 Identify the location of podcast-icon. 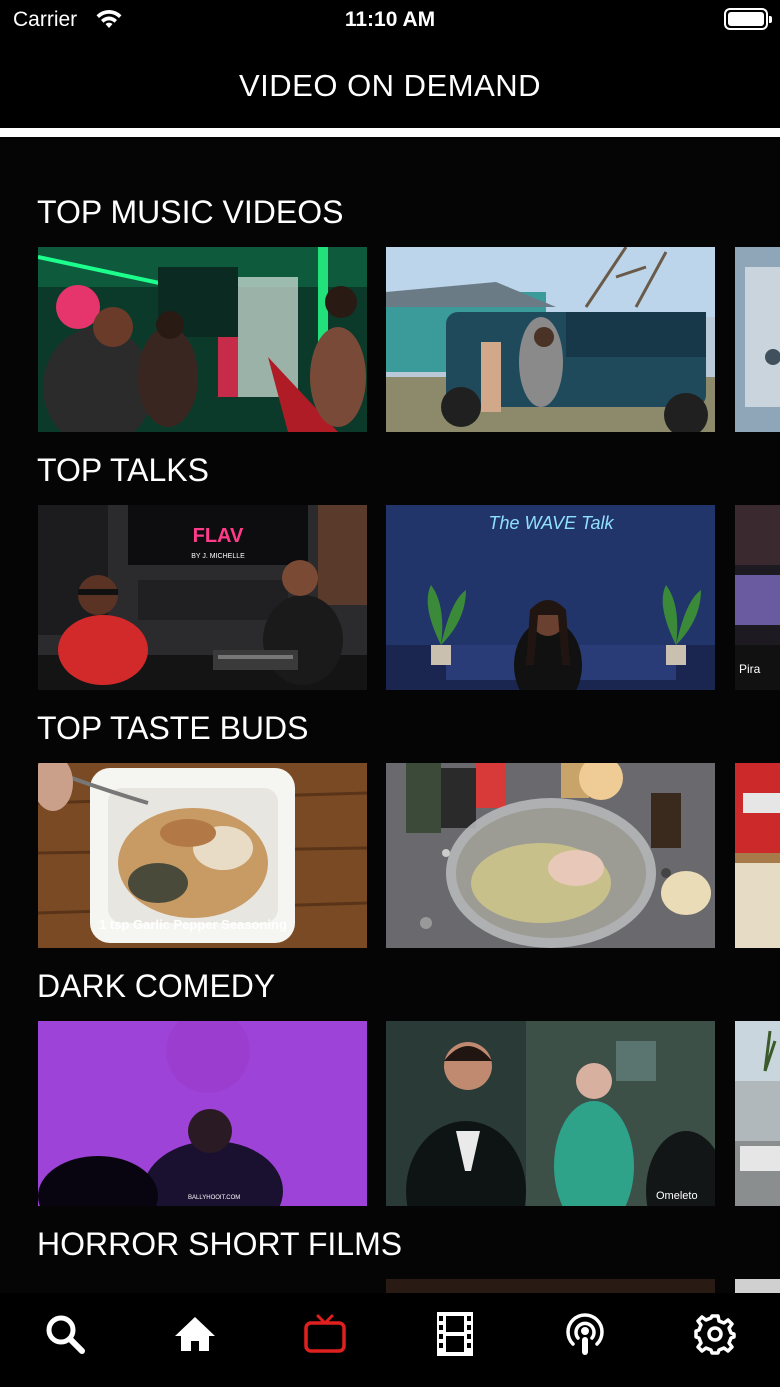
(585, 1334).